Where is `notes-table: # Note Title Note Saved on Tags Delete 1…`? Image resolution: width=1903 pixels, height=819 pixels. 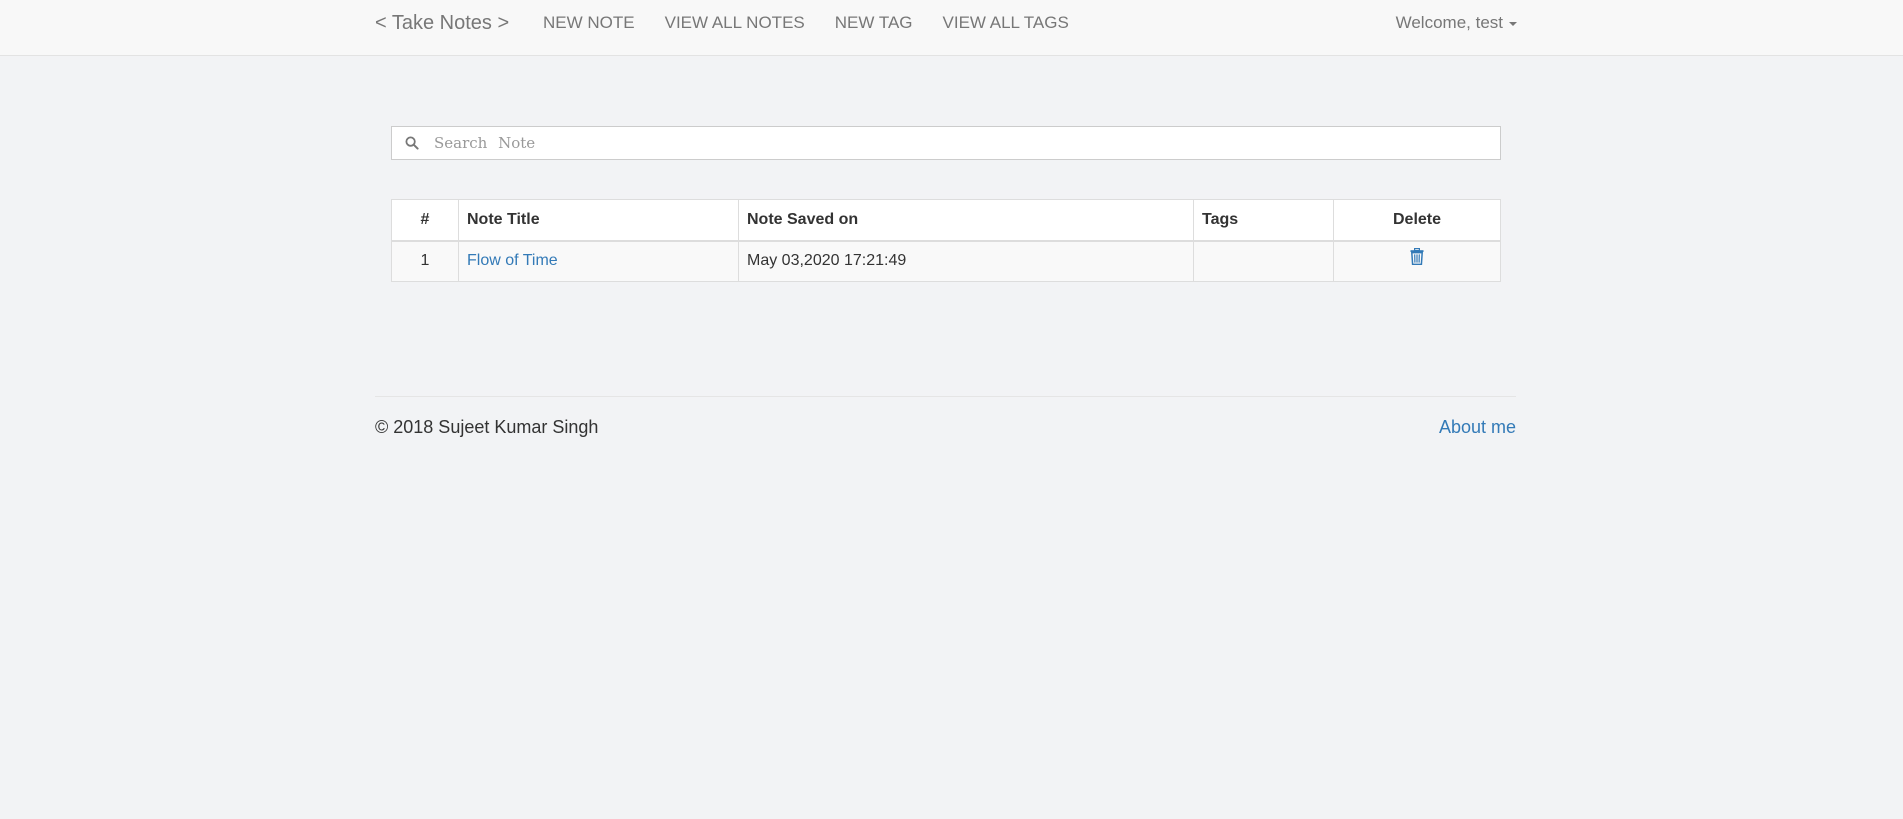 notes-table: # Note Title Note Saved on Tags Delete 1… is located at coordinates (946, 240).